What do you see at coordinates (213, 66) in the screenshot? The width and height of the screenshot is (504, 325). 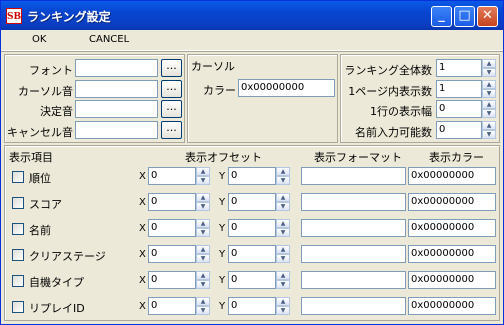 I see `cursor-panel-title: カーソル` at bounding box center [213, 66].